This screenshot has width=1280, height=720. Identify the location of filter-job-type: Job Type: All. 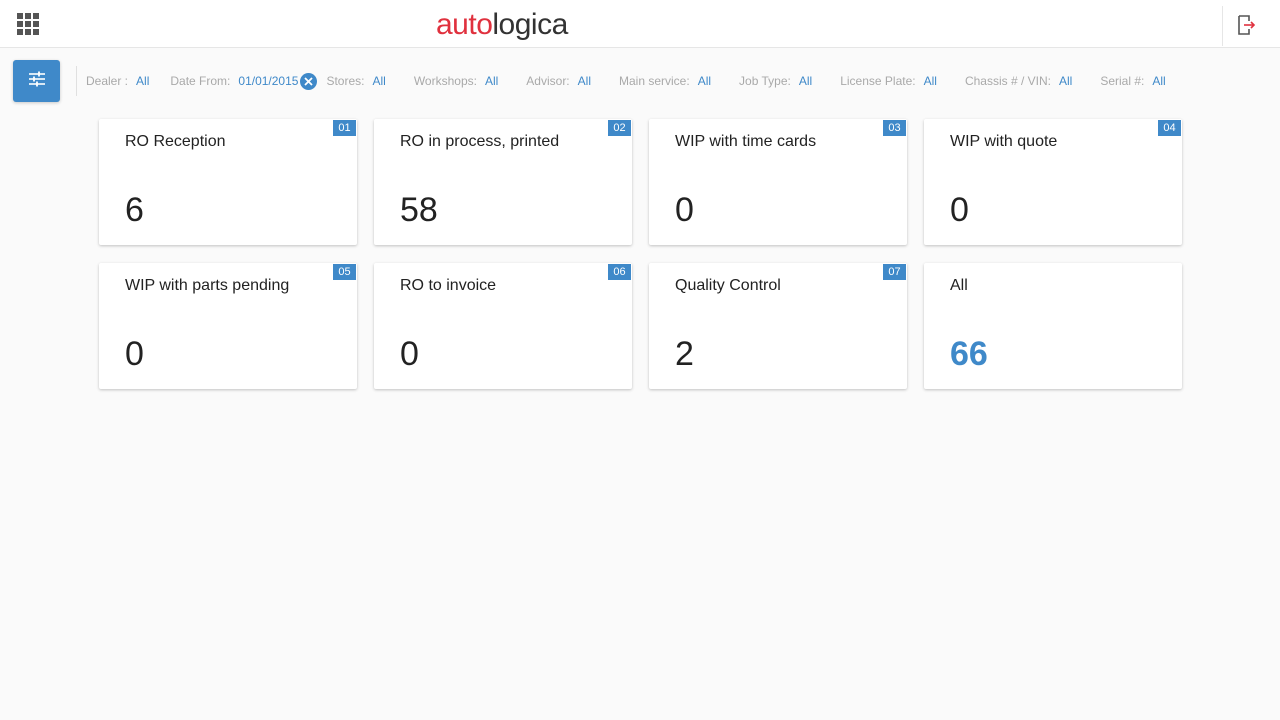
(775, 81).